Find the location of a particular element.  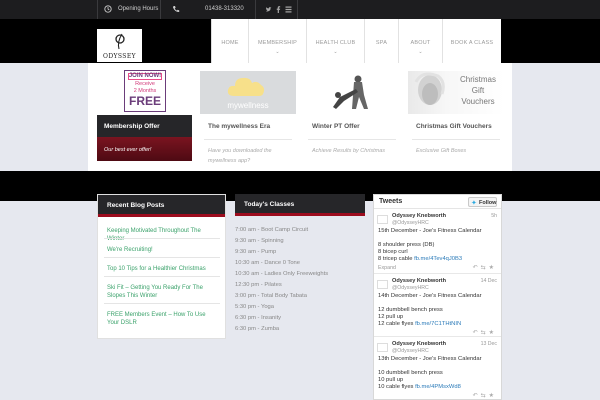

widget-title: Today's Classes is located at coordinates (269, 204).